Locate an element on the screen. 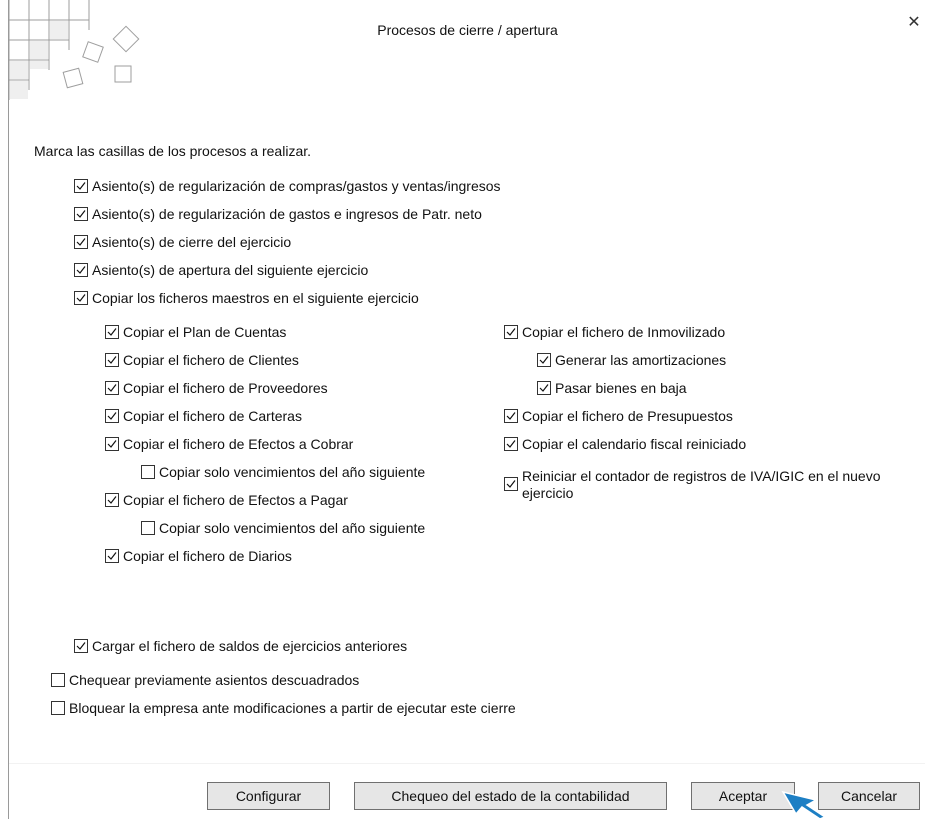 This screenshot has height=819, width=925. option-label: Copiar el fichero de Presupuestos is located at coordinates (627, 416).